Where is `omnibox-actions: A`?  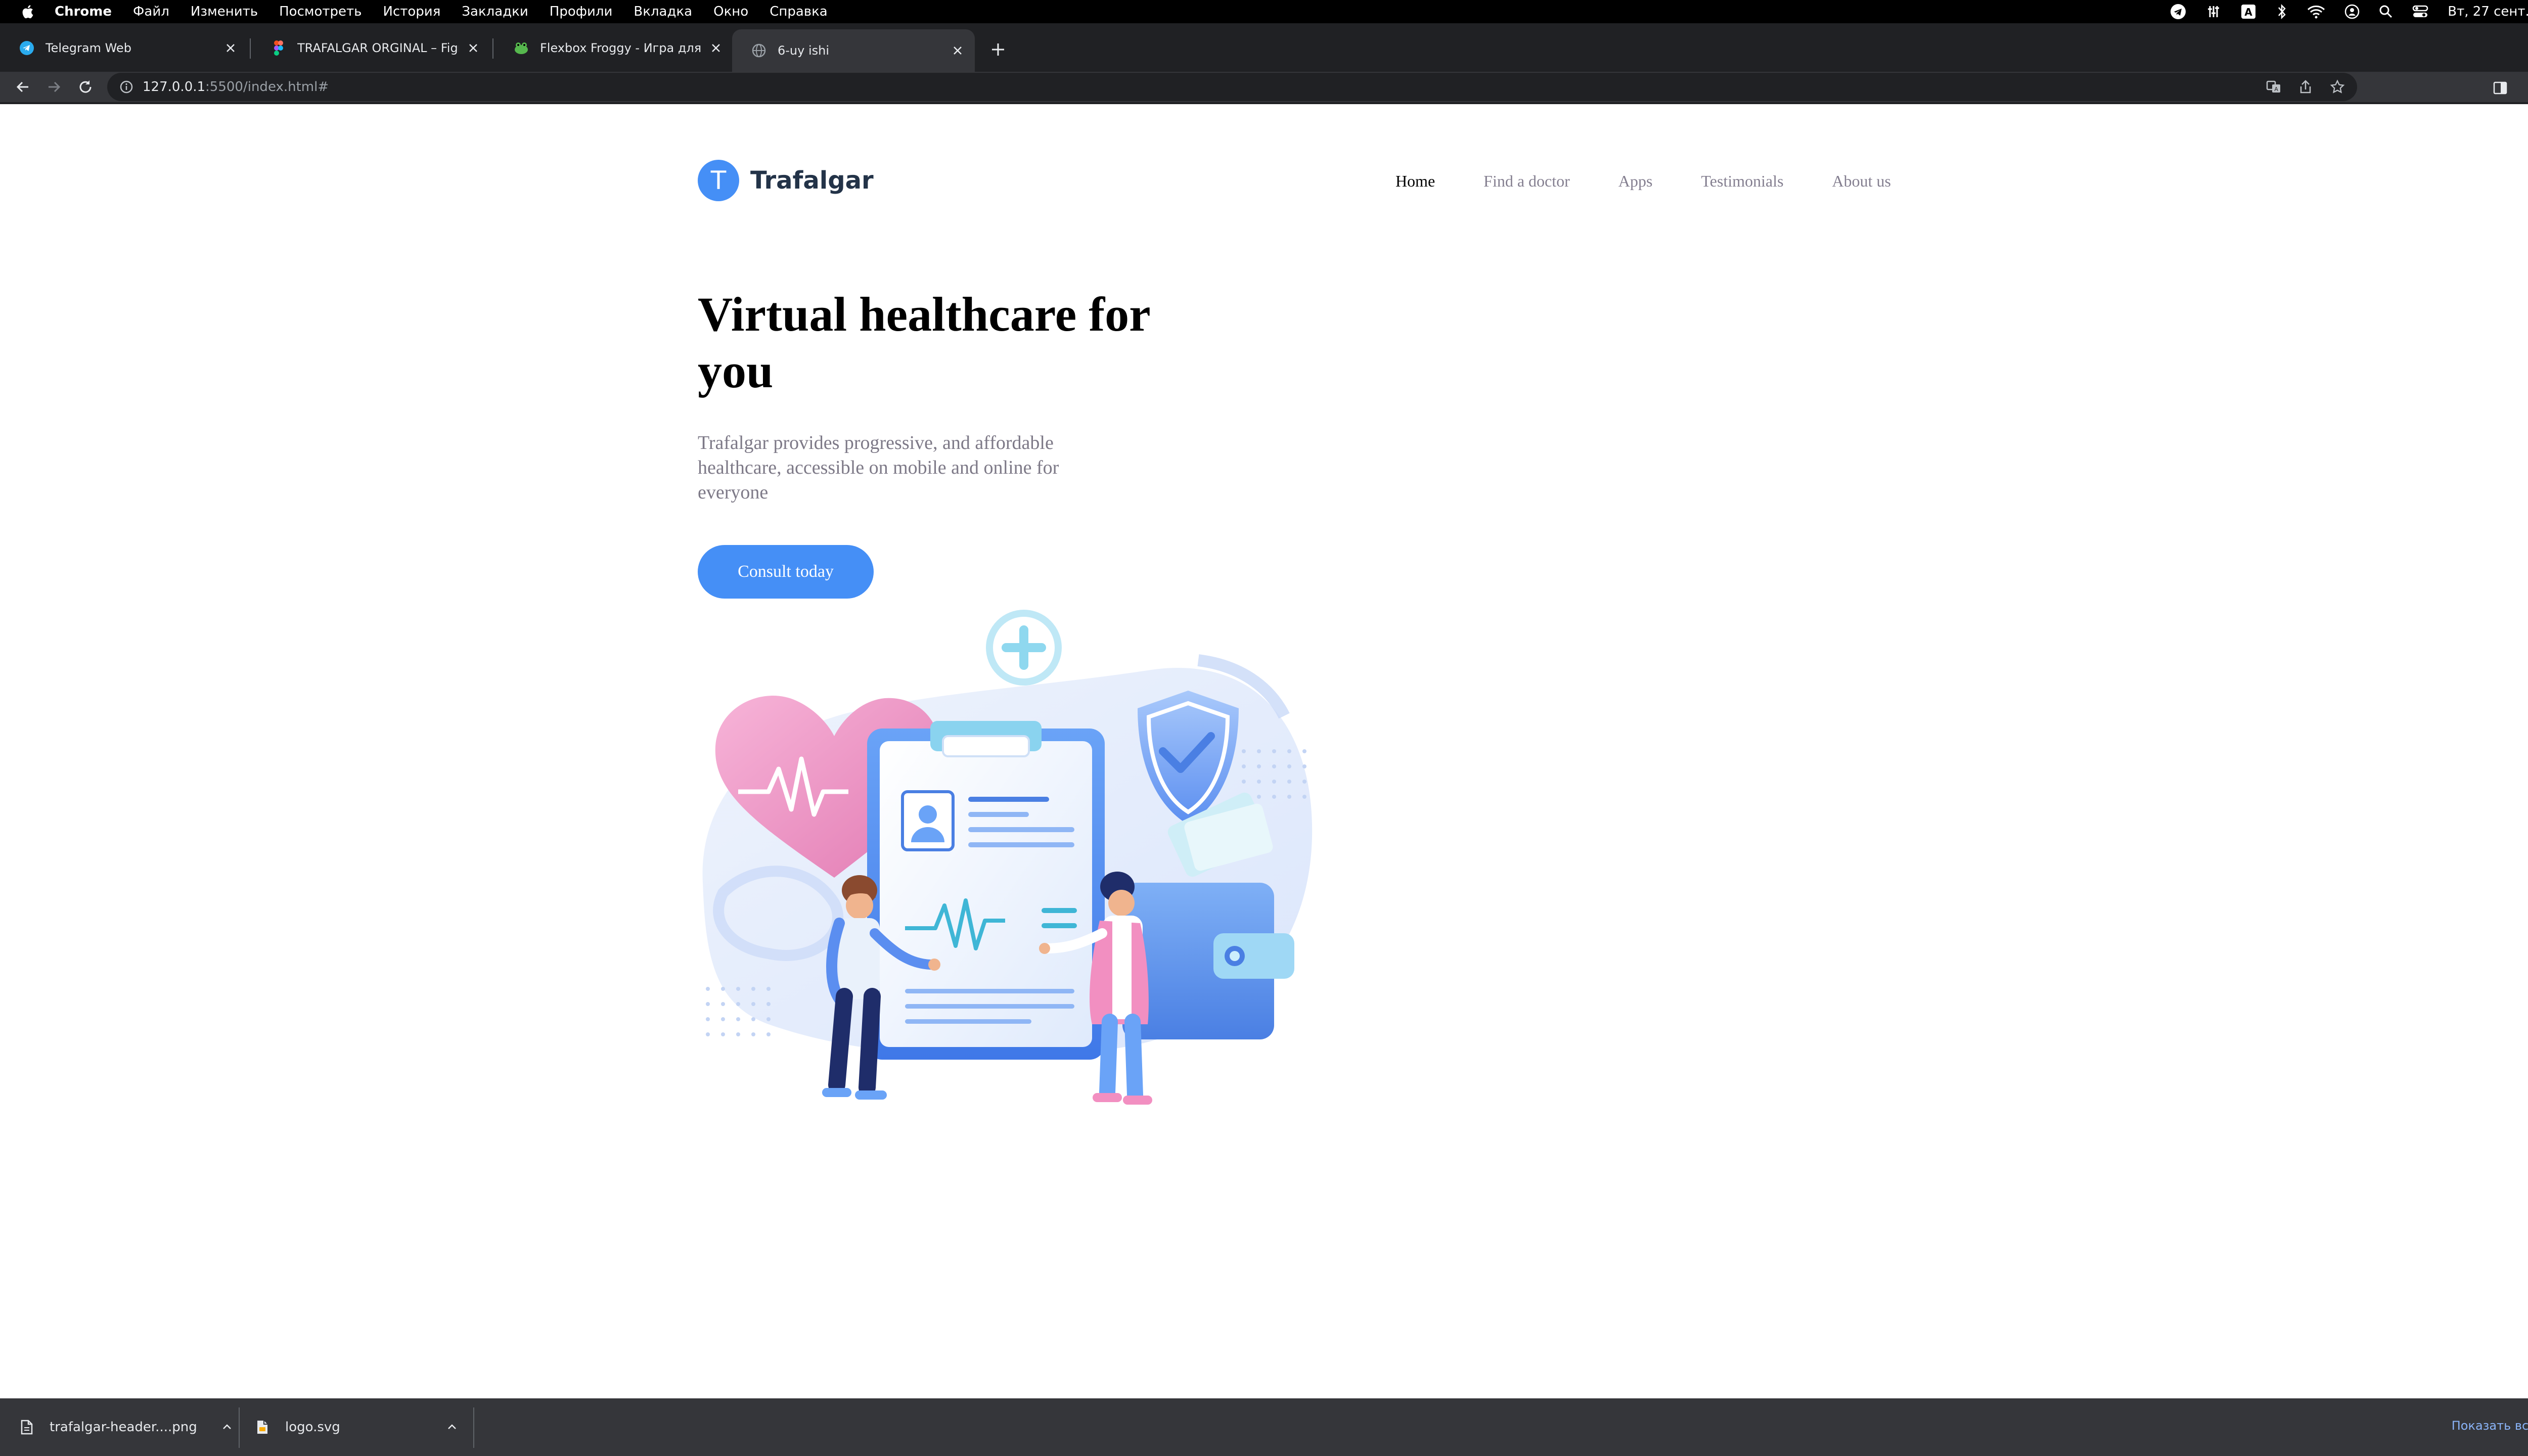
omnibox-actions: A is located at coordinates (2306, 87).